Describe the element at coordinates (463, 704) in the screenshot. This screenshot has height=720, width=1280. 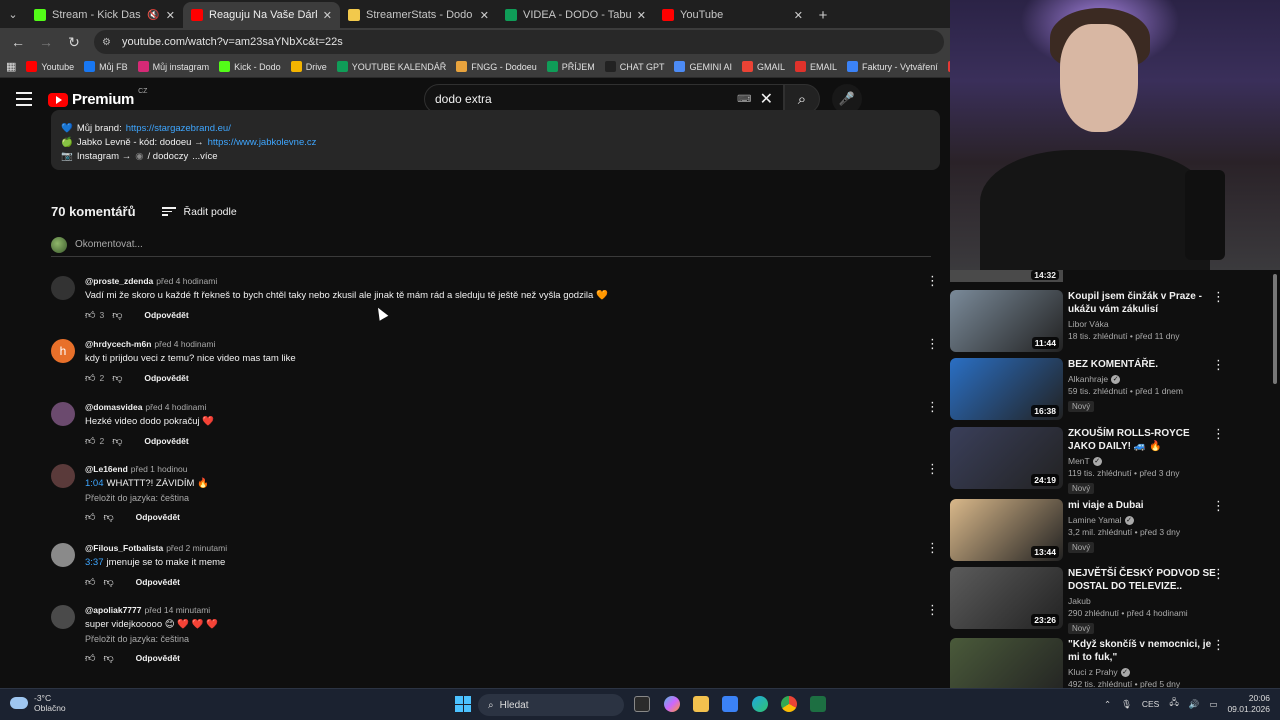
I see `start-button` at that location.